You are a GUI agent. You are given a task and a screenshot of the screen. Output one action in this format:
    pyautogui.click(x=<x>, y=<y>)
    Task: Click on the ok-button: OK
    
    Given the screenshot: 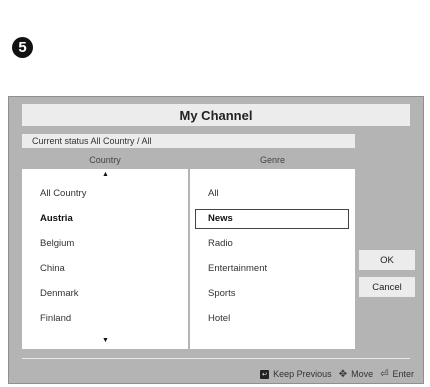 What is the action you would take?
    pyautogui.click(x=387, y=260)
    